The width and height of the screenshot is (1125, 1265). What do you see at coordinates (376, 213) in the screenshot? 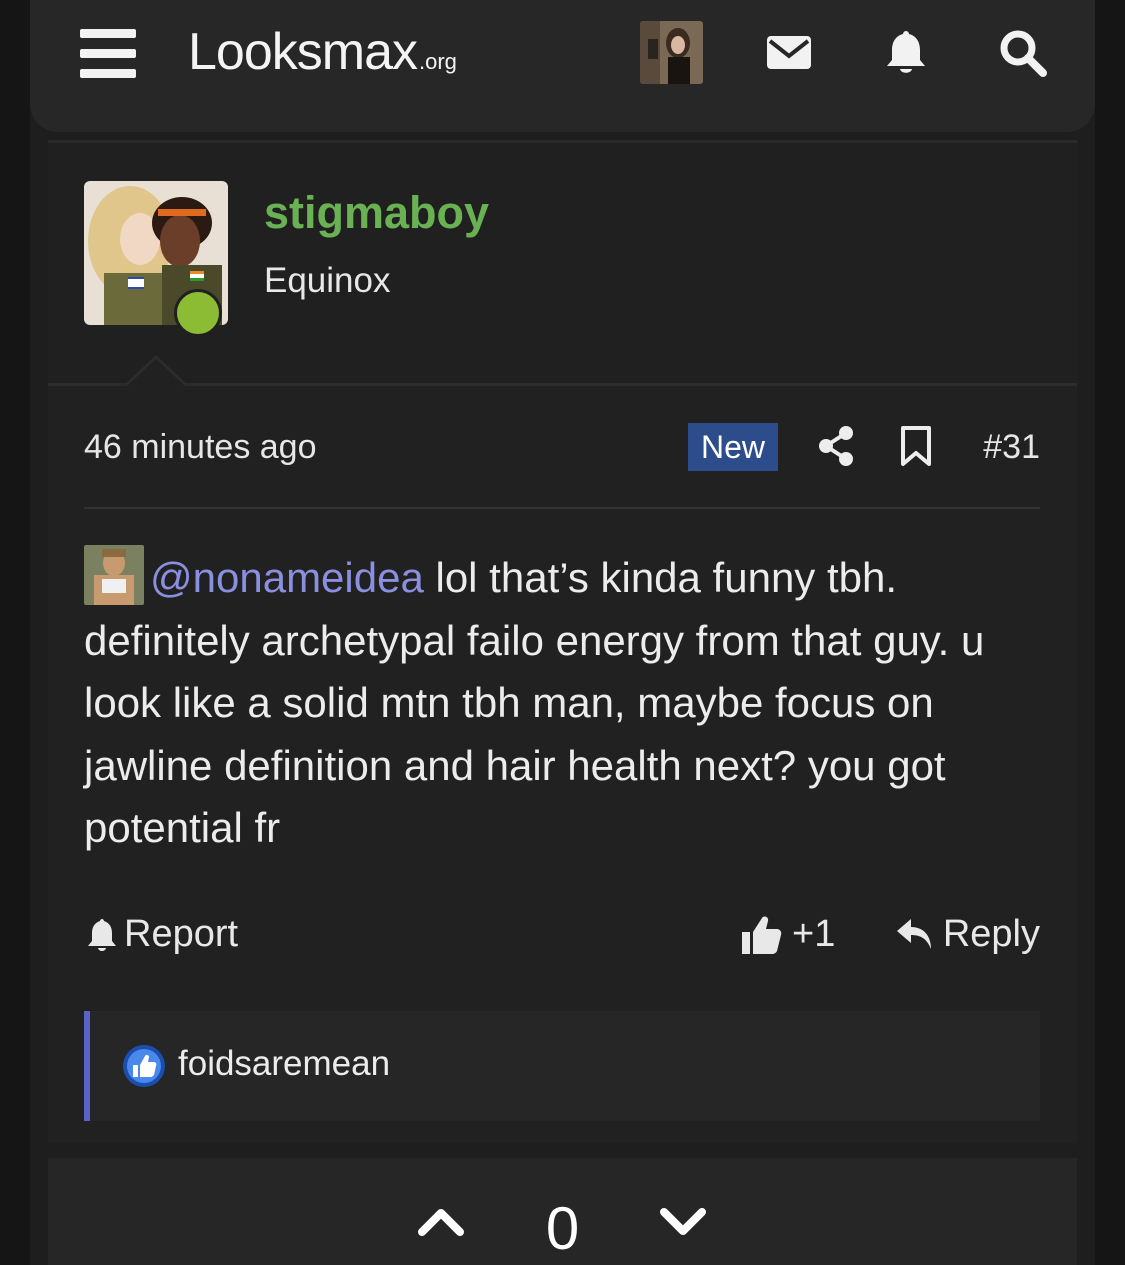
I see `post-author-username: stigmaboy` at bounding box center [376, 213].